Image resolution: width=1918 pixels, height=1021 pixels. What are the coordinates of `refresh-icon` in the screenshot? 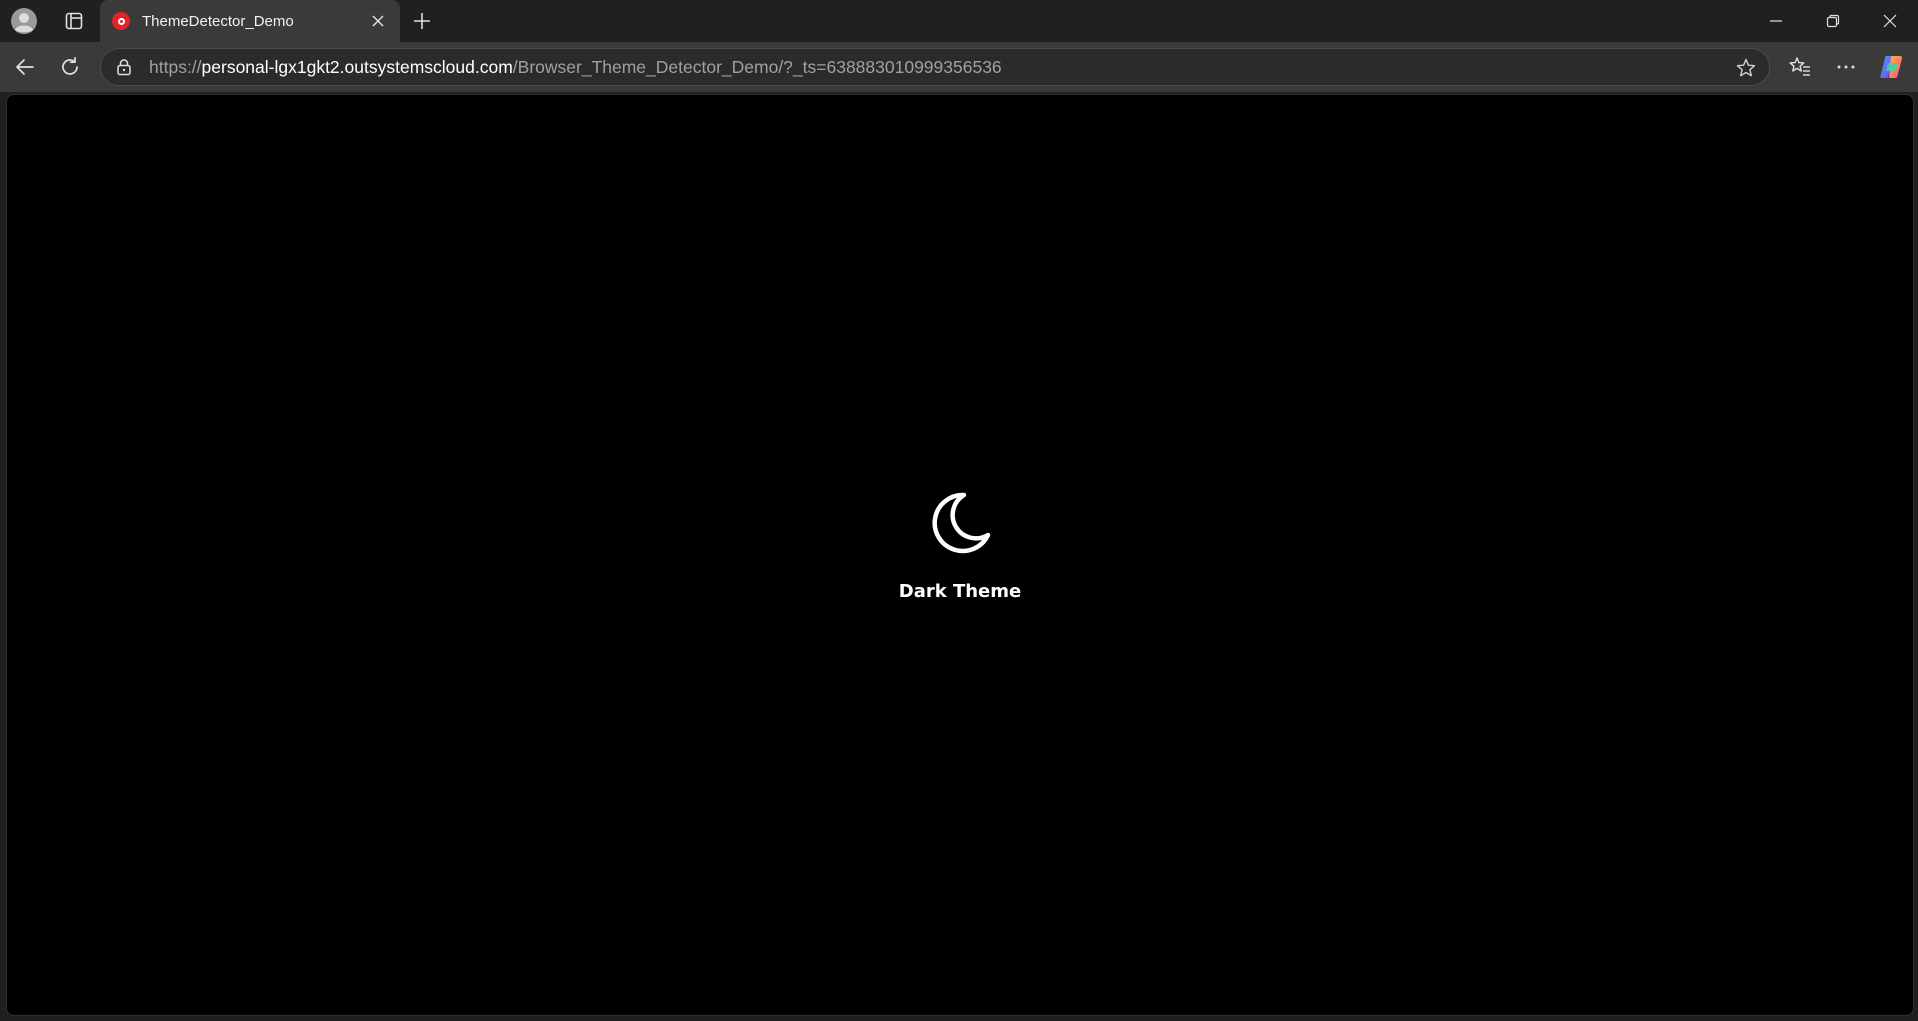 It's located at (70, 67).